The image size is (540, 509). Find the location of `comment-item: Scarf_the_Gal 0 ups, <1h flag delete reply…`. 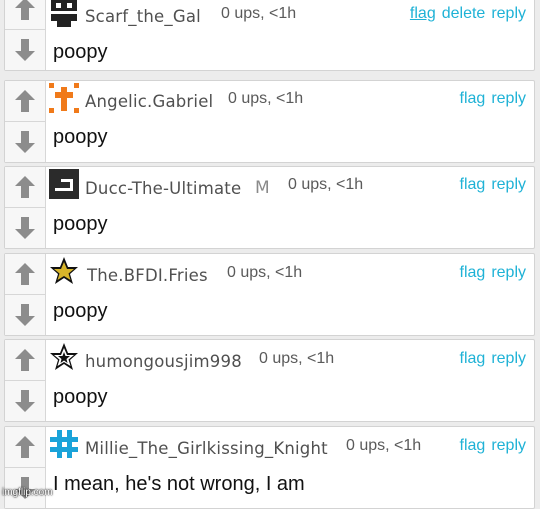

comment-item: Scarf_the_Gal 0 ups, <1h flag delete reply… is located at coordinates (269, 35).